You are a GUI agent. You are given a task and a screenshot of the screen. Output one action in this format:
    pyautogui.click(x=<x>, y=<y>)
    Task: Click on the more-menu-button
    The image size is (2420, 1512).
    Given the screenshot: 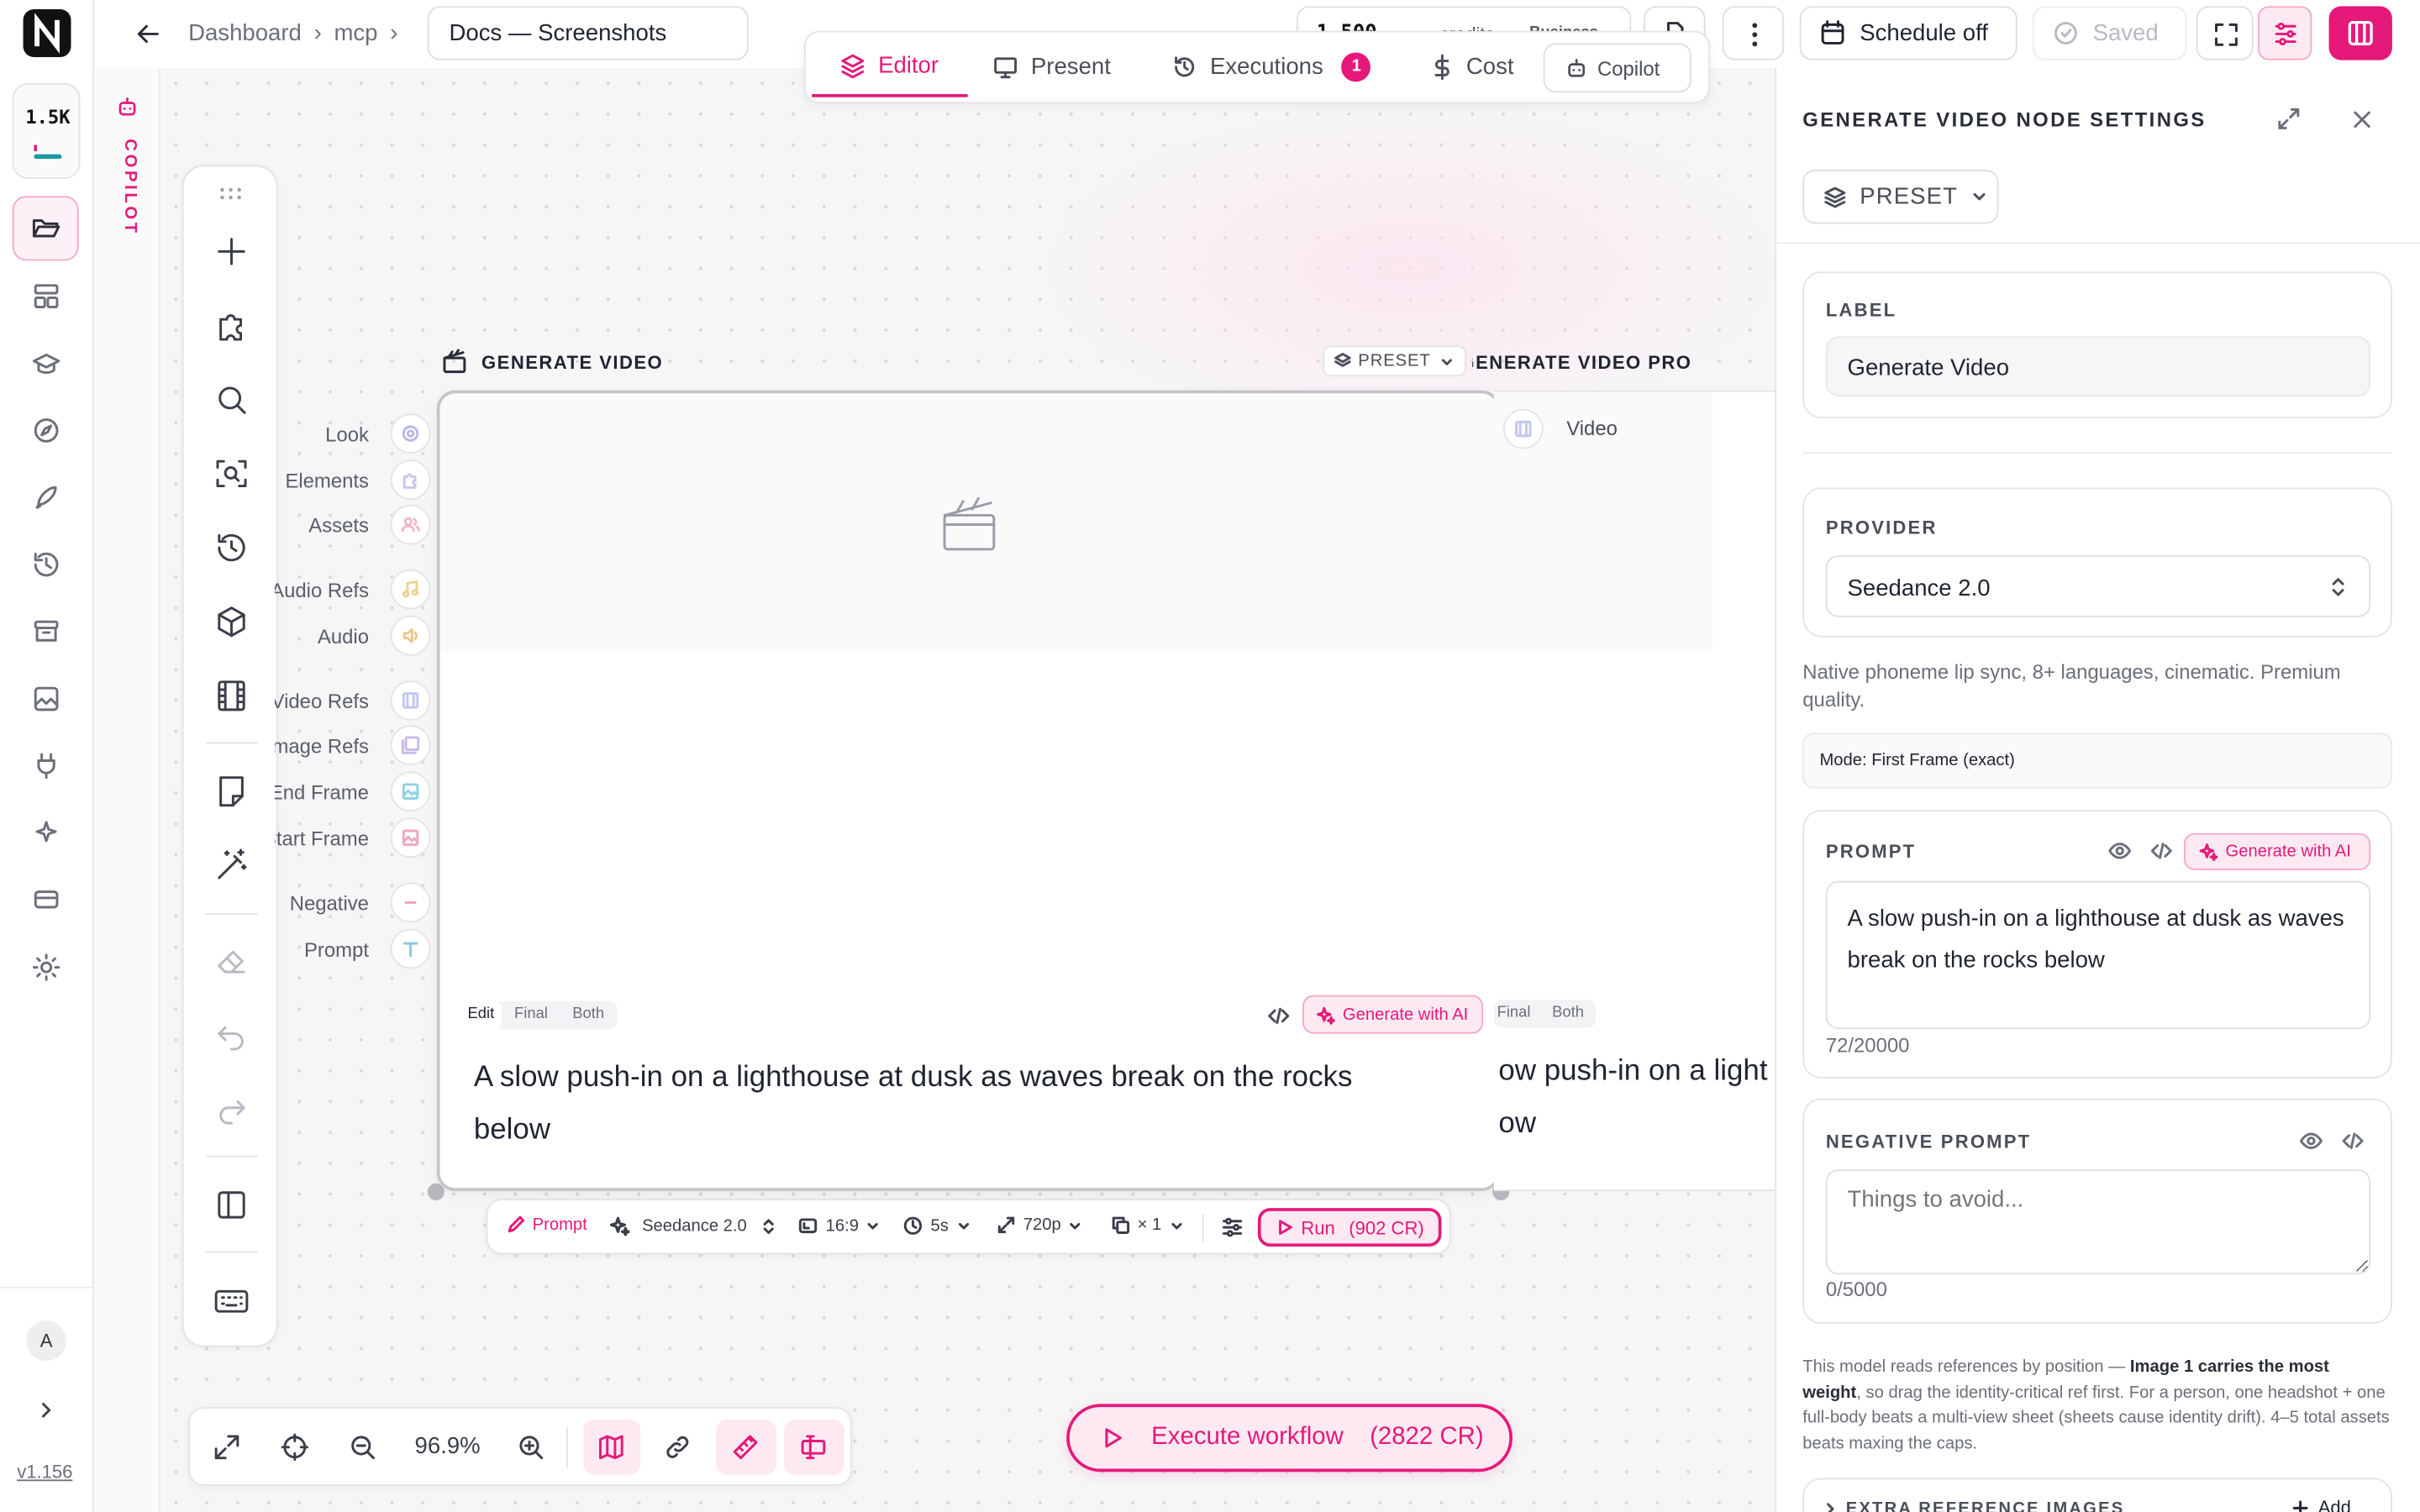 What is the action you would take?
    pyautogui.click(x=1753, y=33)
    